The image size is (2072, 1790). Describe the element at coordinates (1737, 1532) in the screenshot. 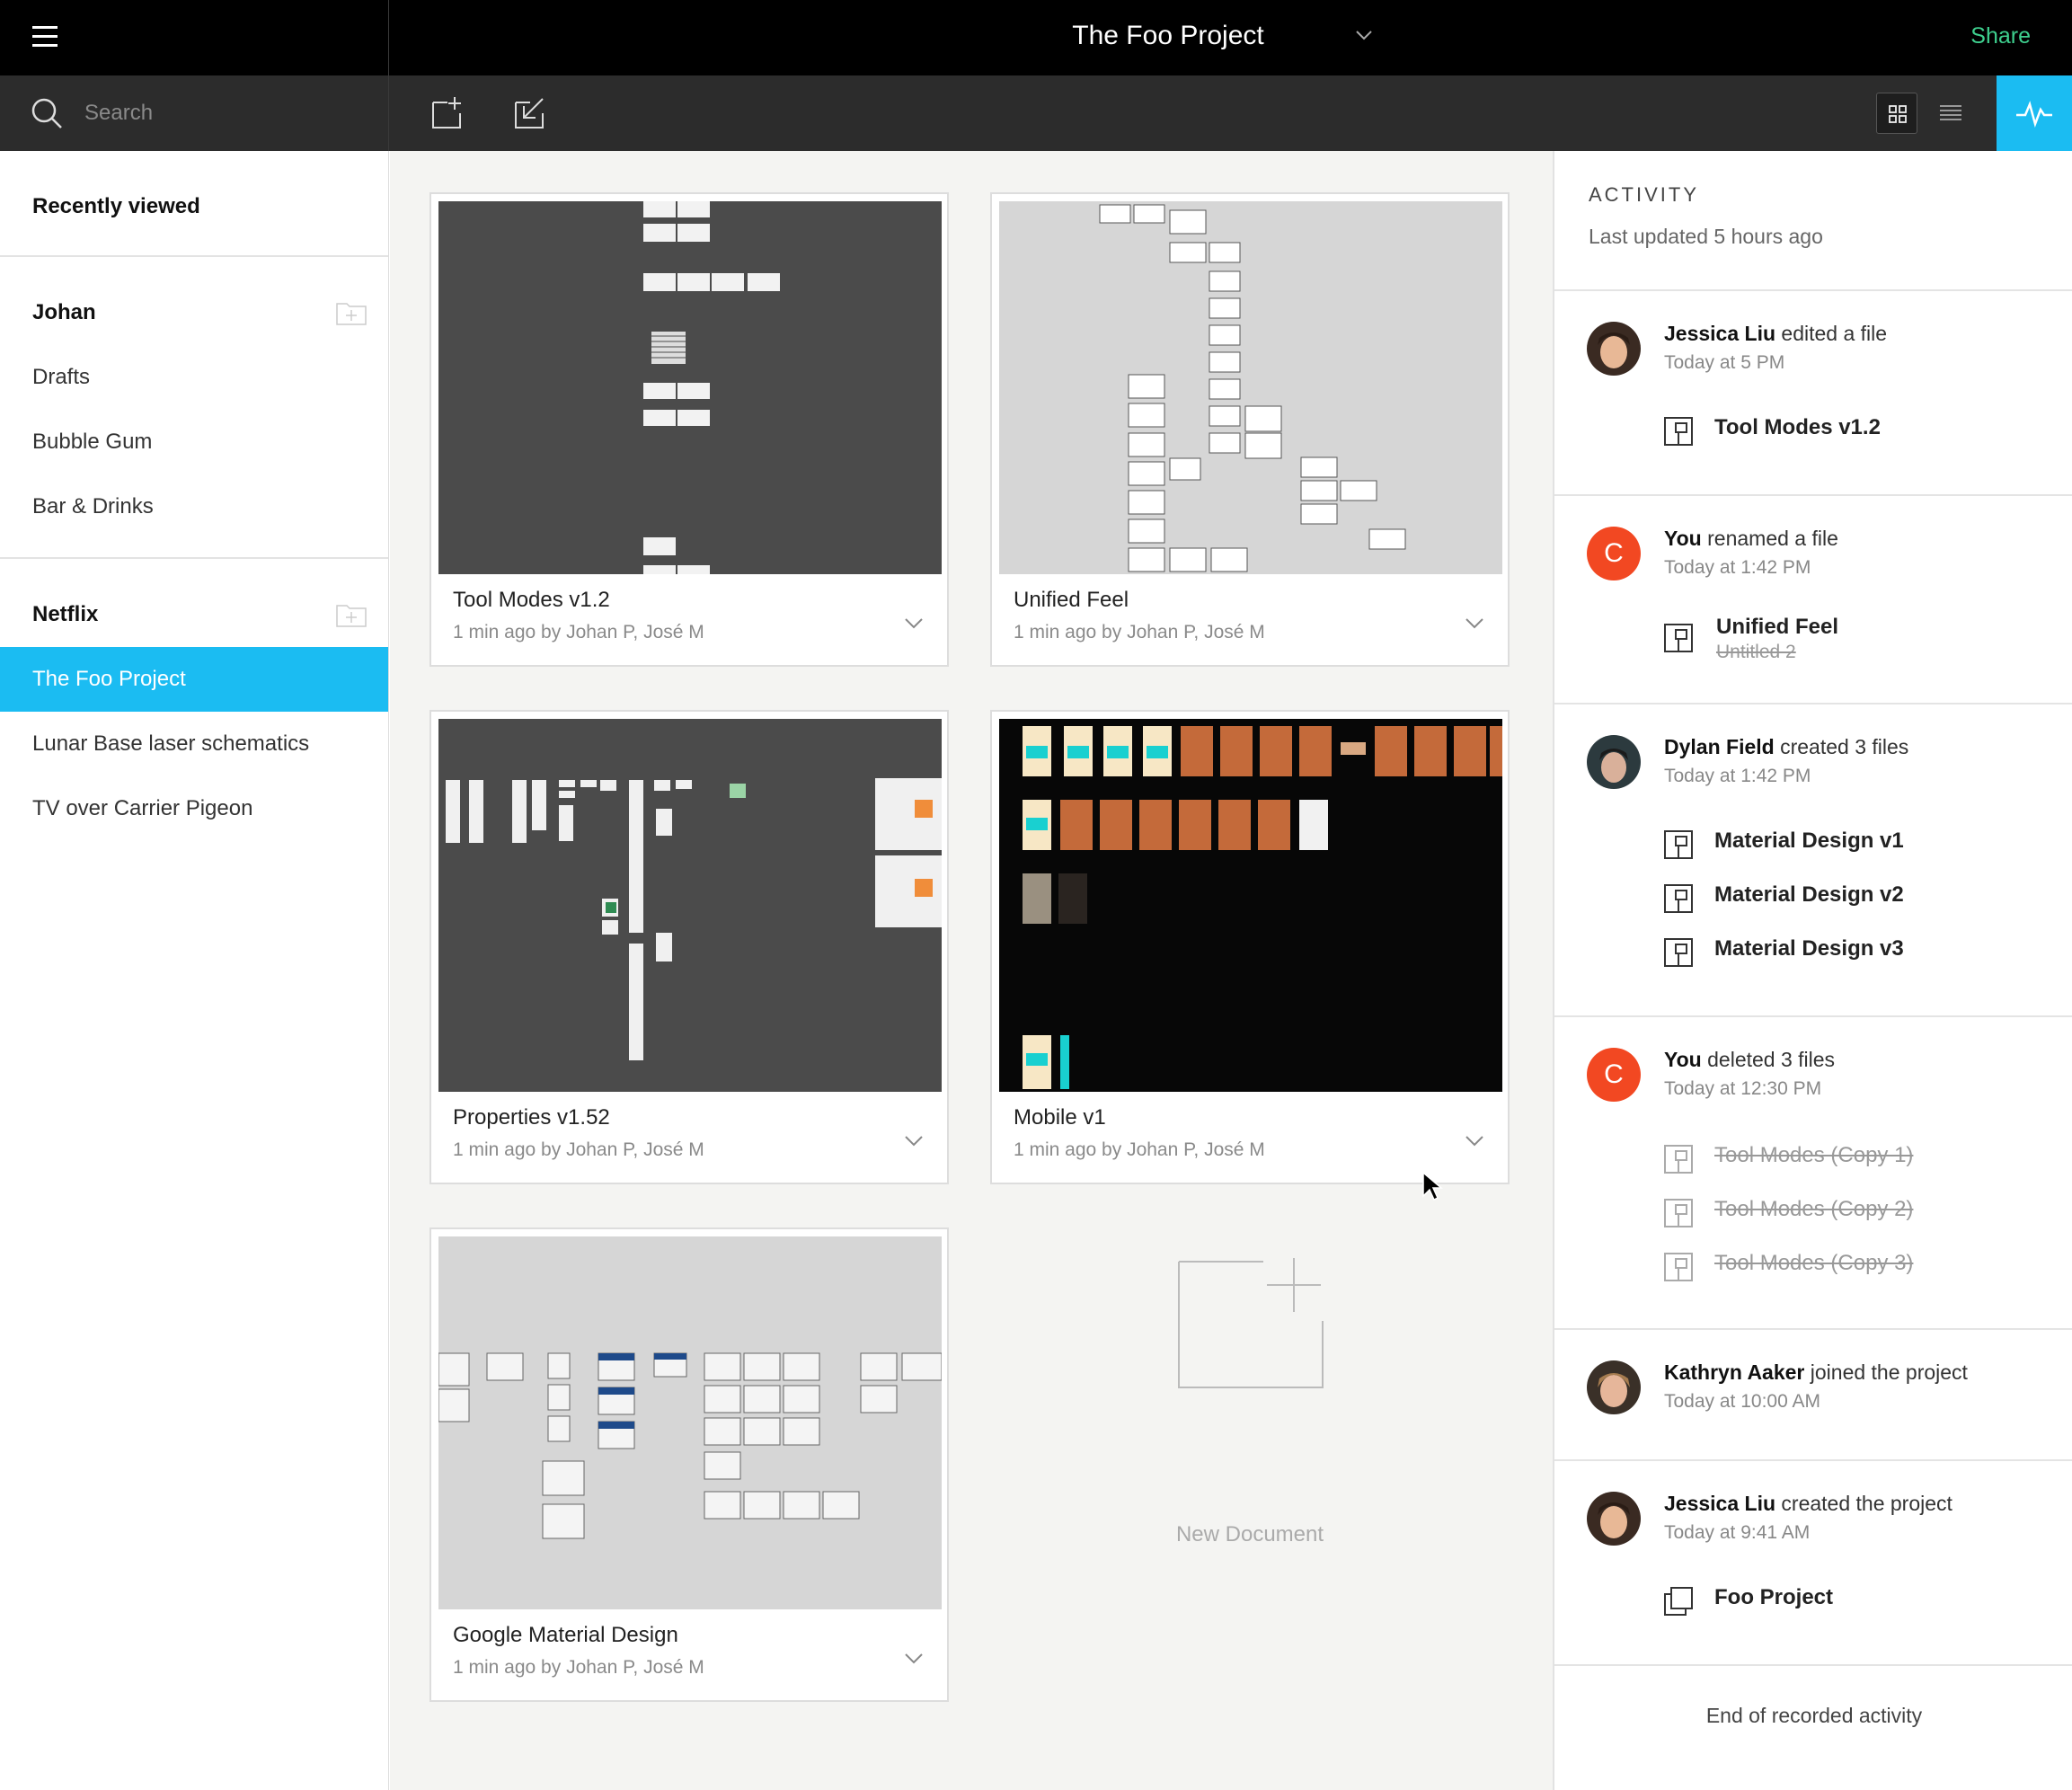

I see `activity-time: Today at 9:41 AM` at that location.